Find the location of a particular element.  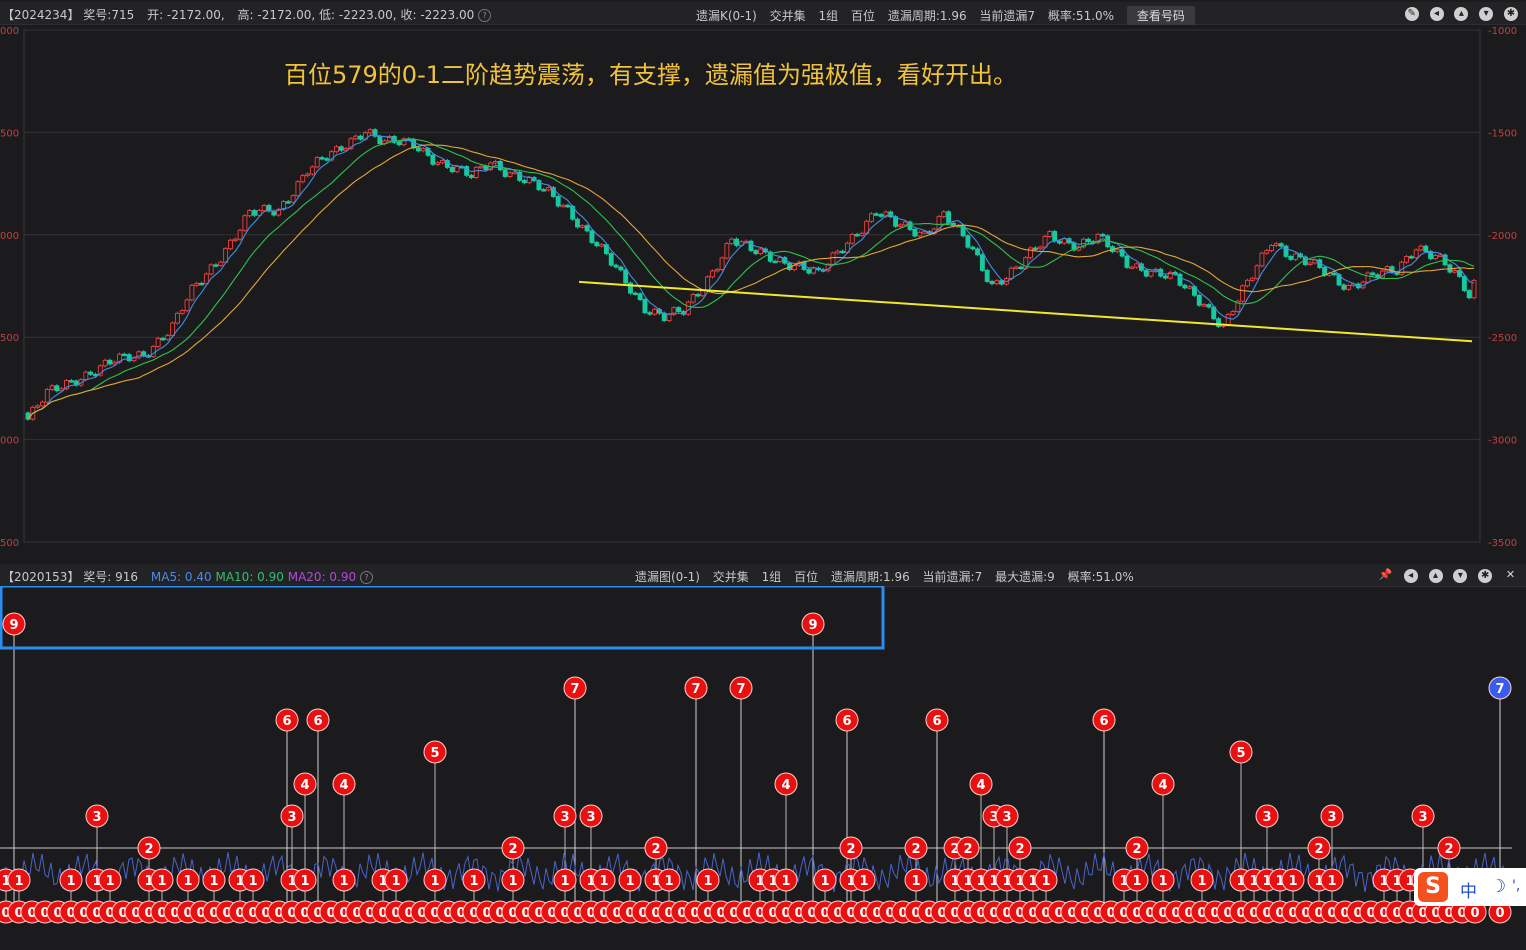

miss-ball-max: 9 is located at coordinates (813, 624).